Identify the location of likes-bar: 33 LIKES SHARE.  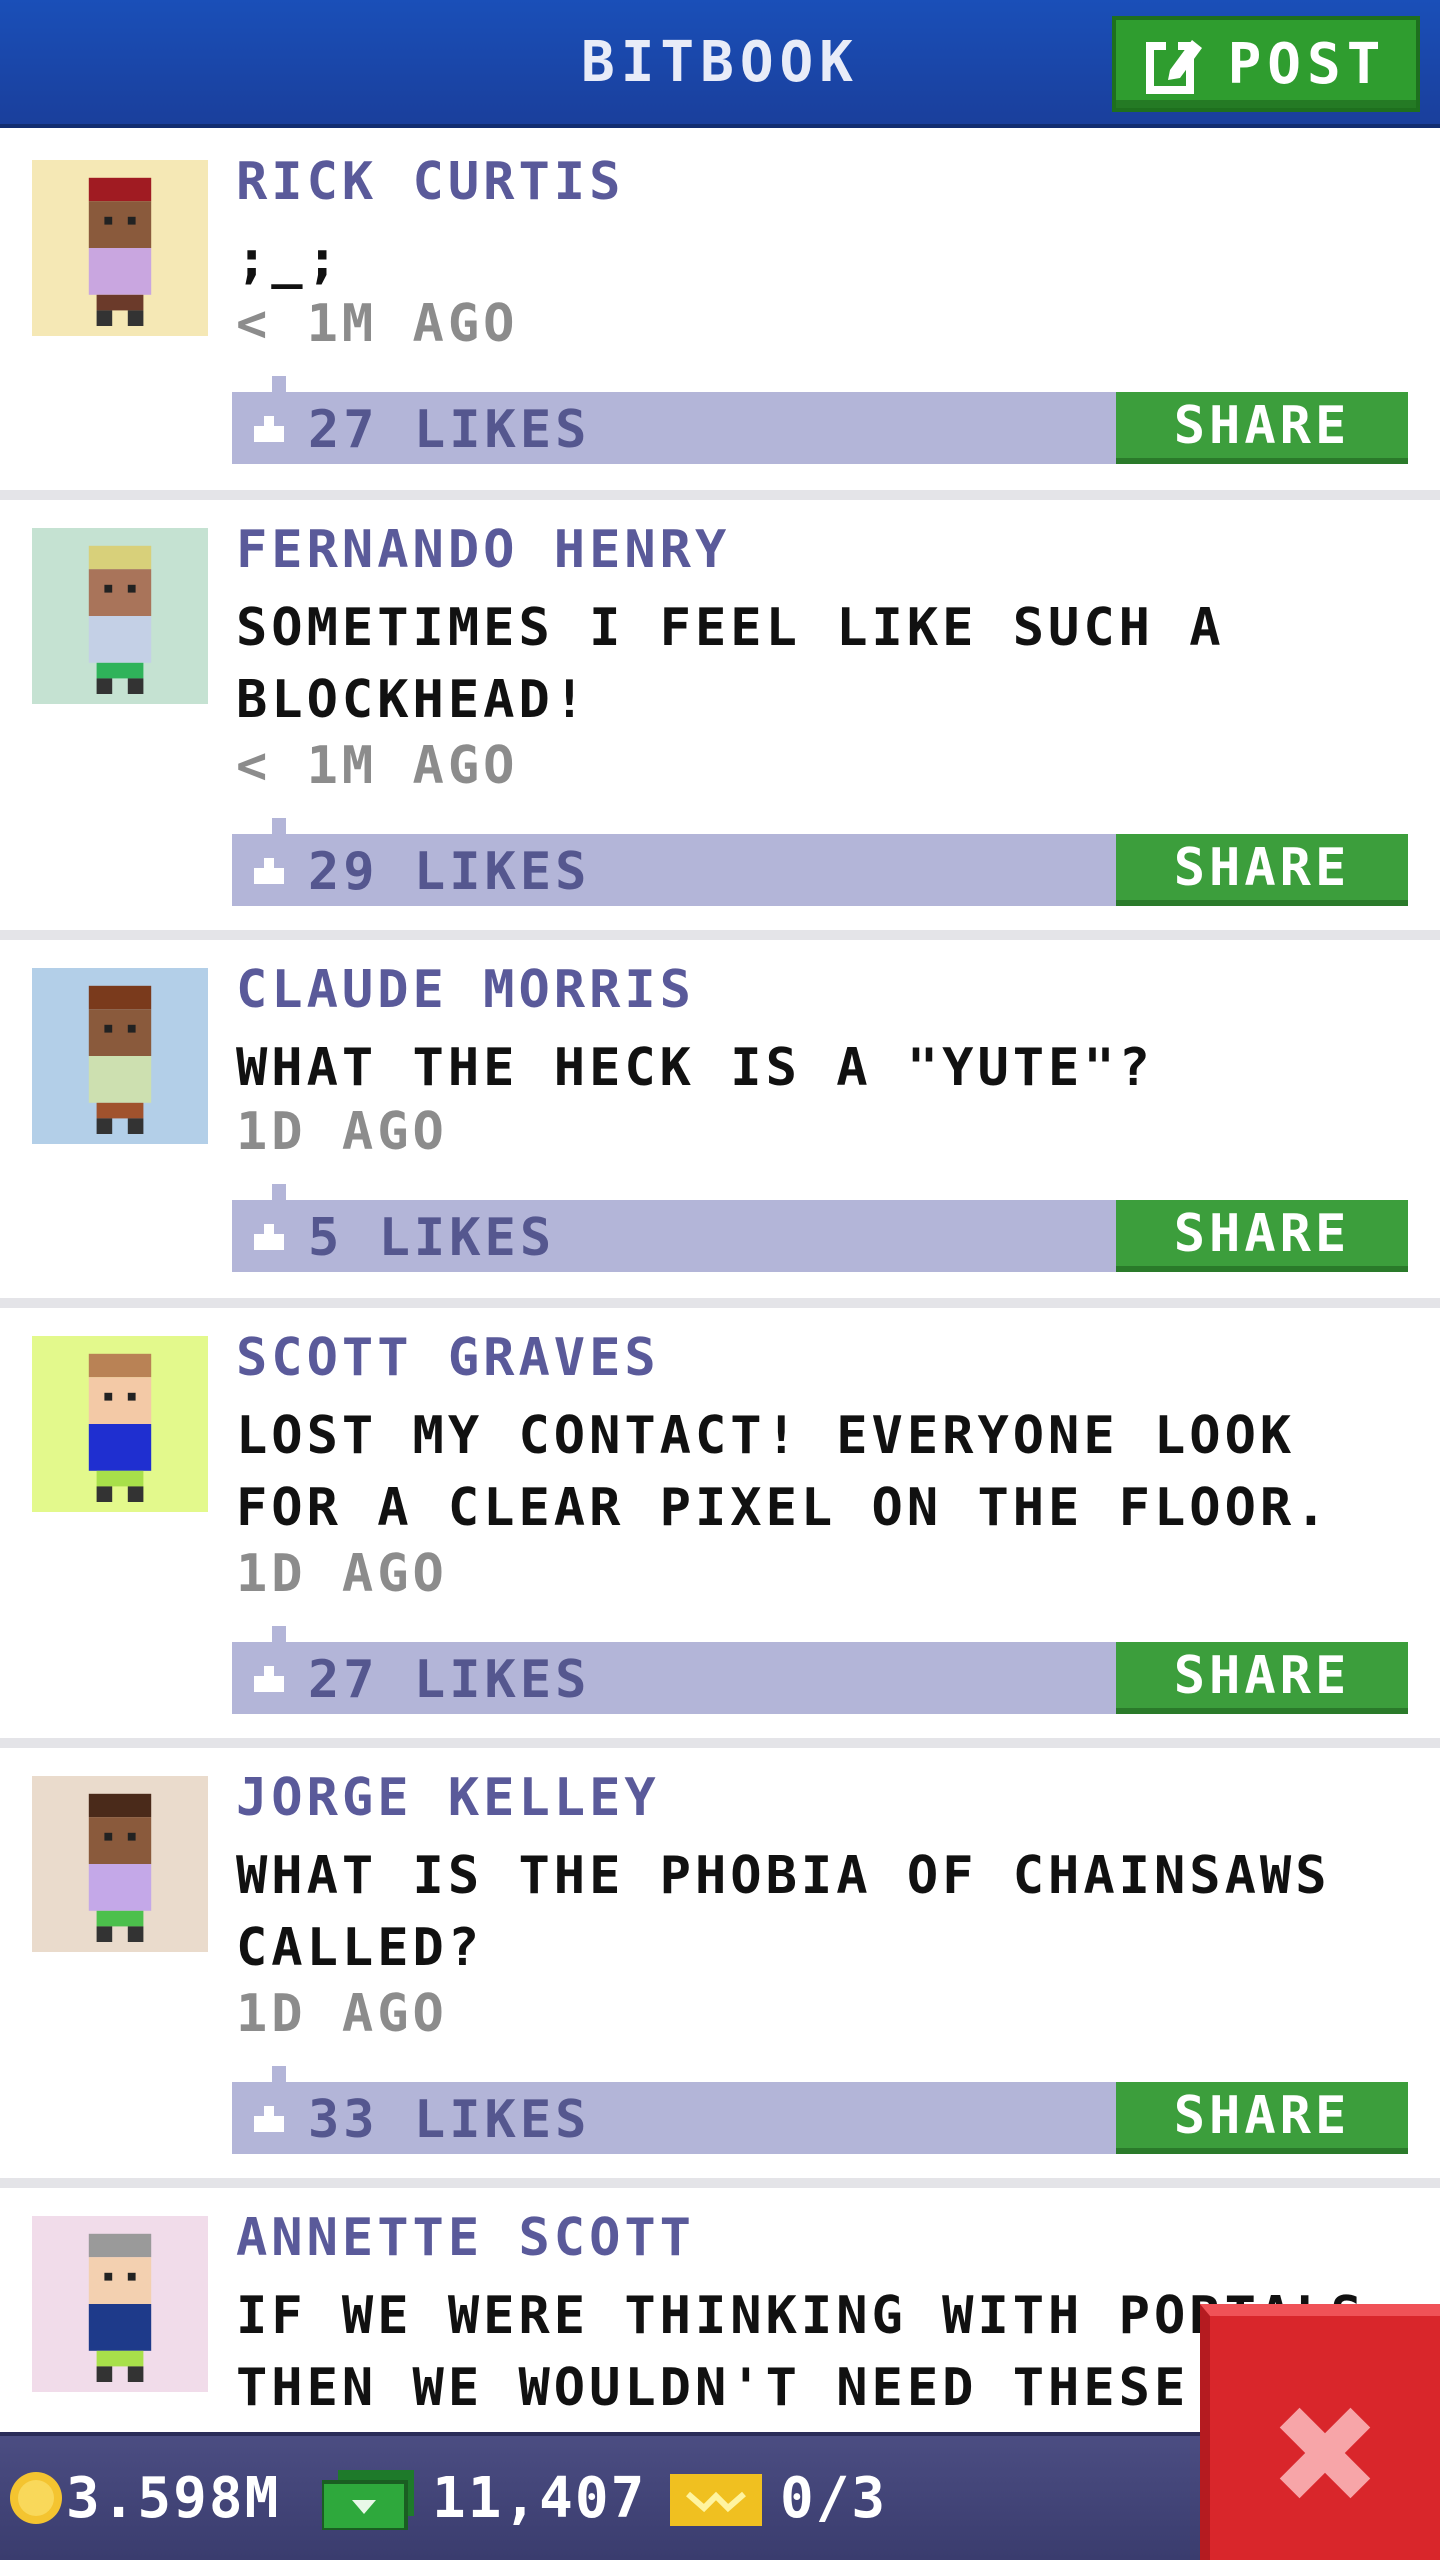
(820, 2110).